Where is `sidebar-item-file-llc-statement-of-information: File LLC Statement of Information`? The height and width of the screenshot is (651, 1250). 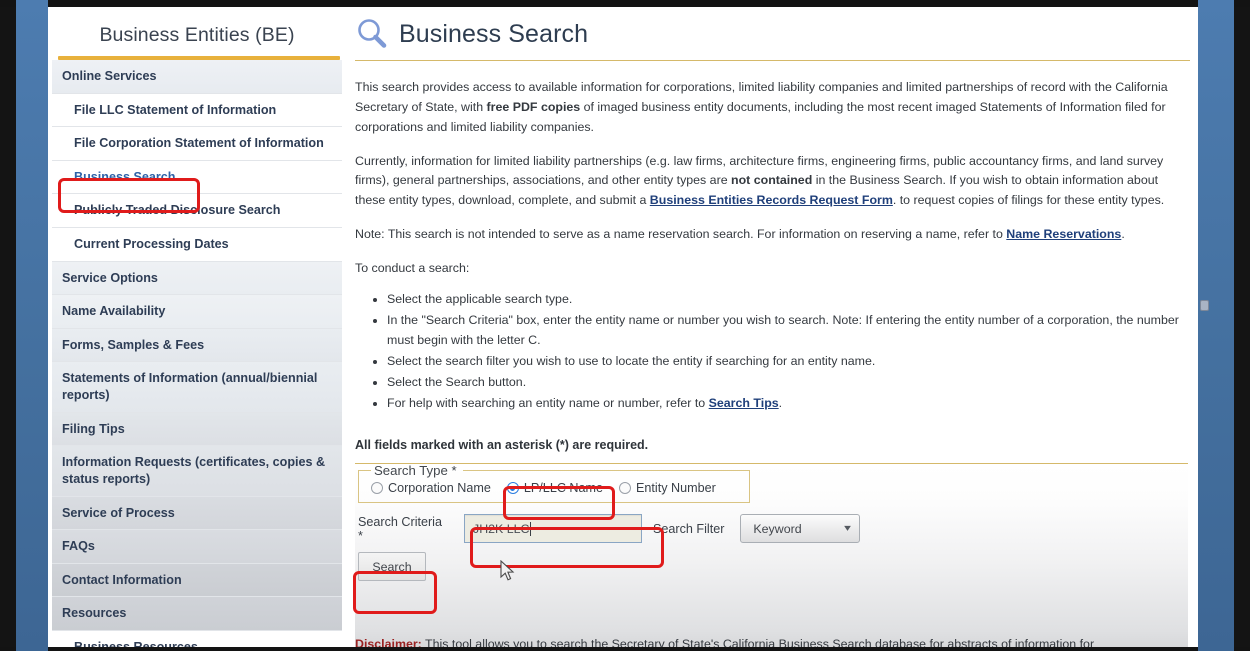 sidebar-item-file-llc-statement-of-information: File LLC Statement of Information is located at coordinates (197, 110).